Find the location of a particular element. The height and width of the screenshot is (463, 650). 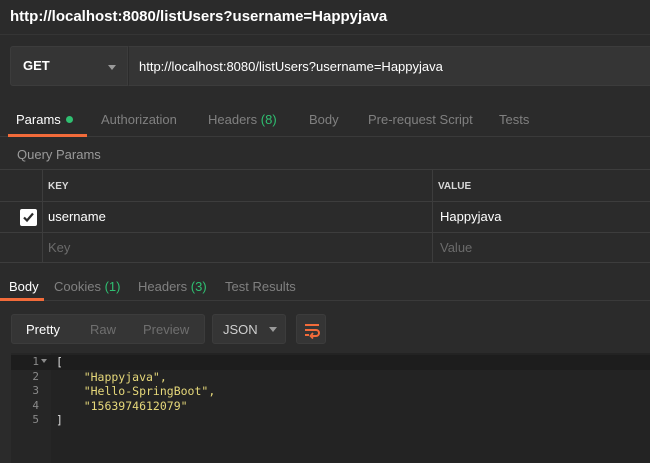

code-text: "1563974612079" is located at coordinates (122, 406).